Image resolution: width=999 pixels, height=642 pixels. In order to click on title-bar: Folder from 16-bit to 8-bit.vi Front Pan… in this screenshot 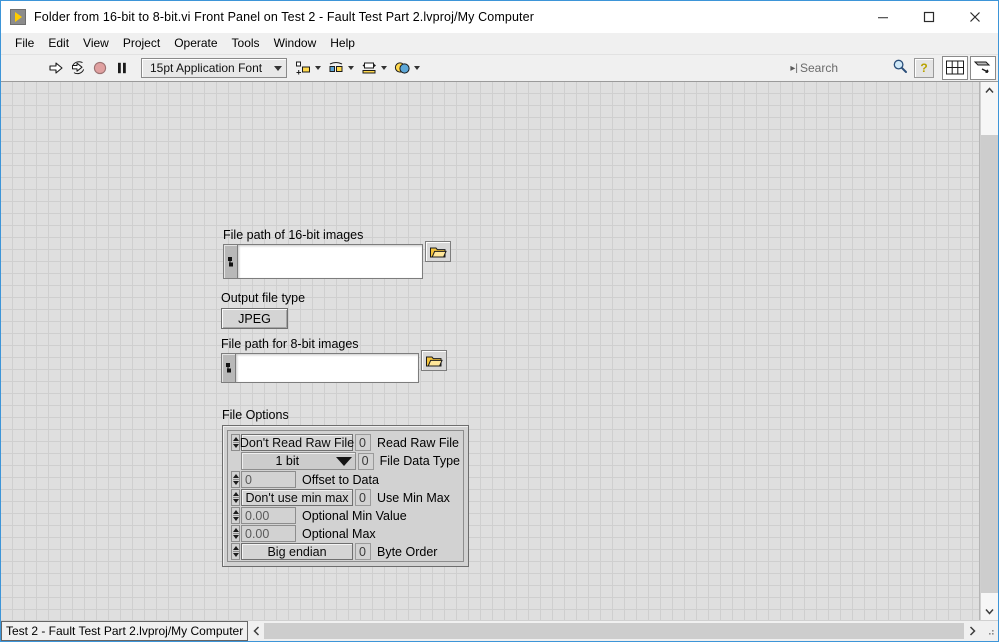, I will do `click(499, 17)`.